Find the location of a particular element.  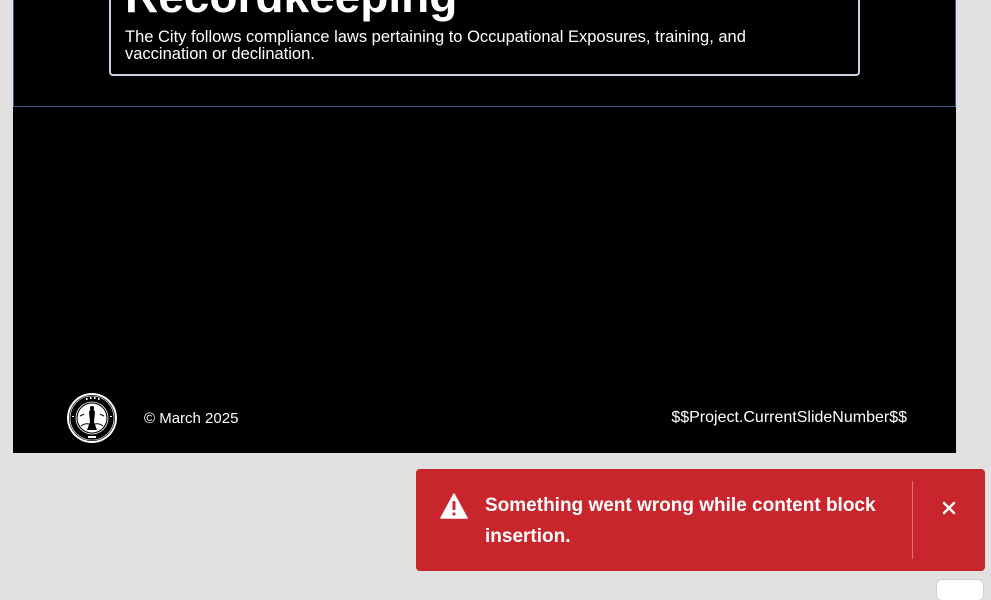

toast-divider is located at coordinates (912, 520).